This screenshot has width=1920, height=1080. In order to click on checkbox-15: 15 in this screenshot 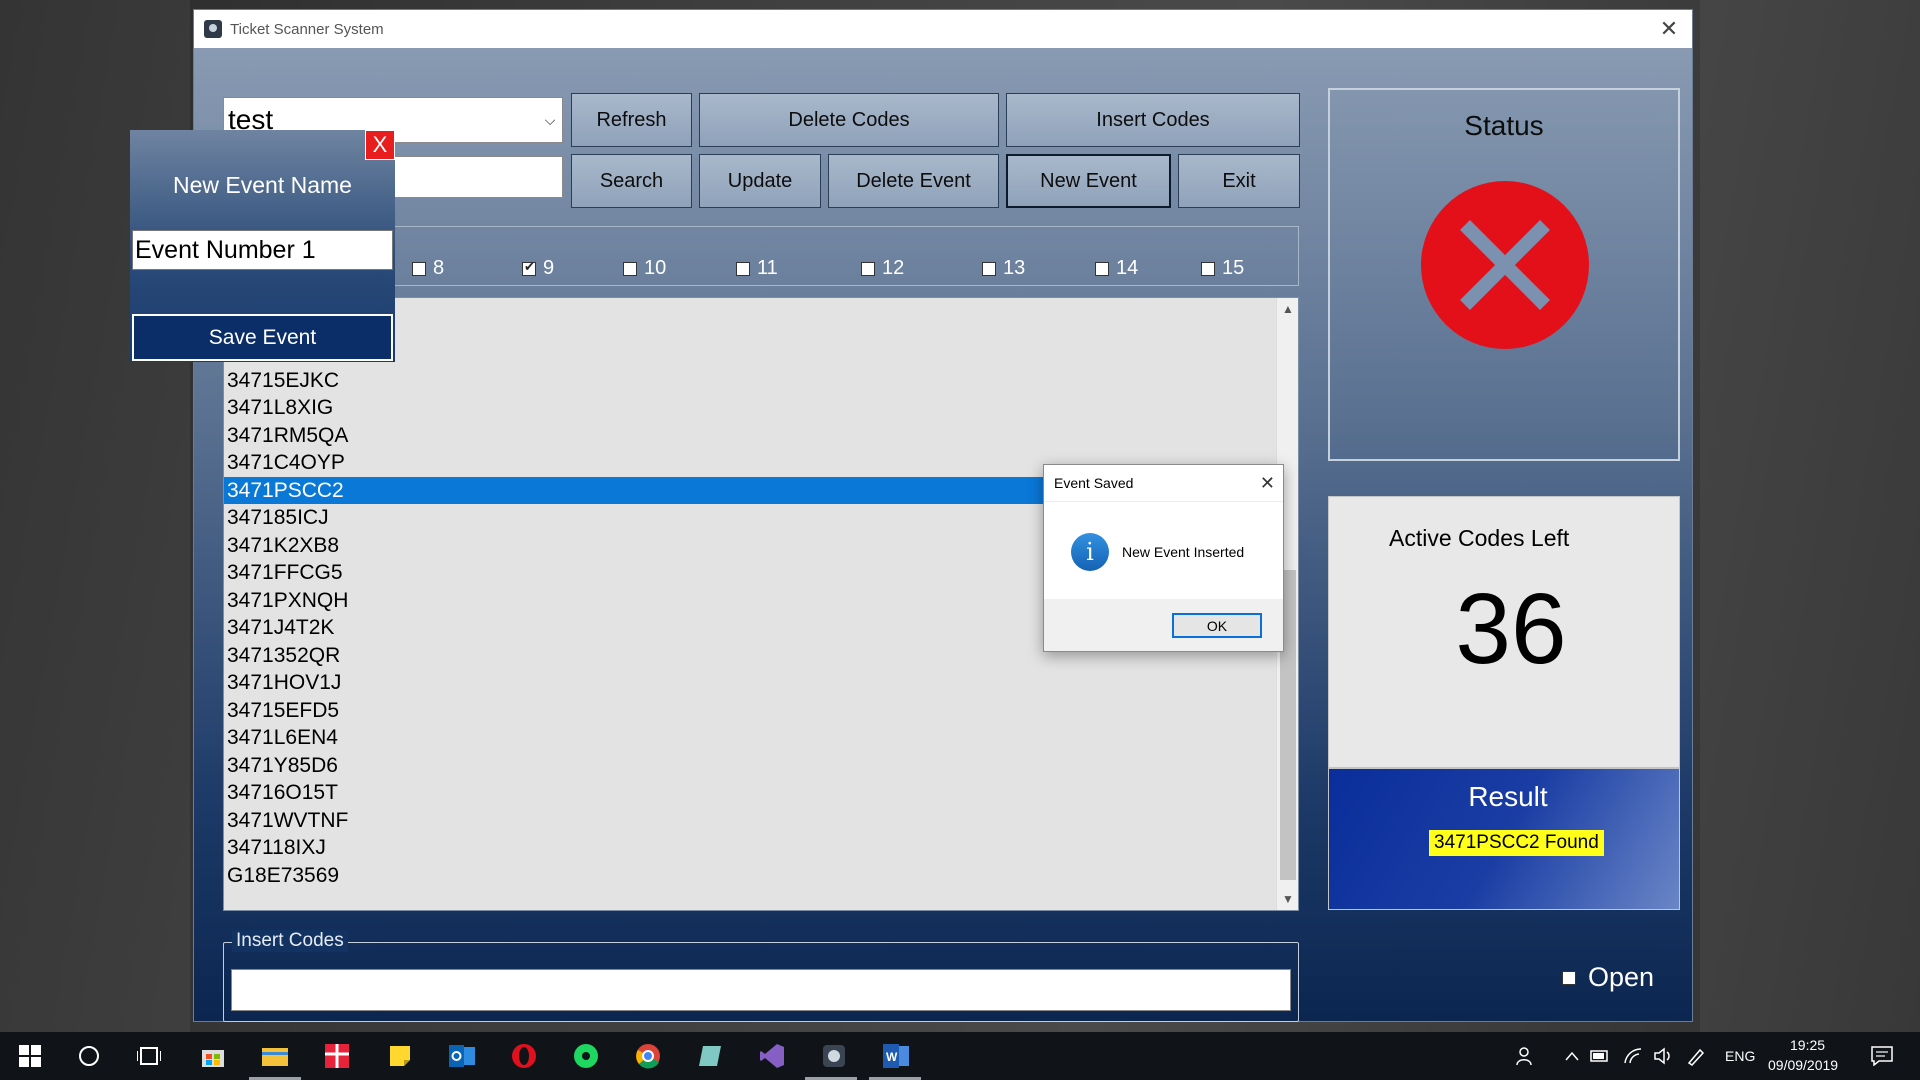, I will do `click(1222, 268)`.